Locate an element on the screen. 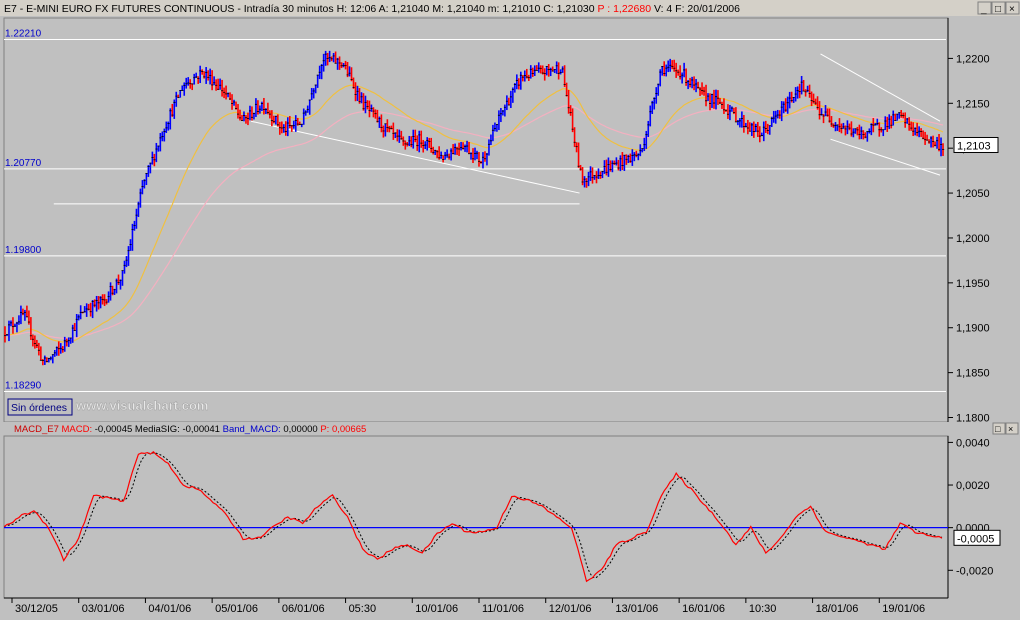  macd-header-part-4: -0,00041 is located at coordinates (202, 429).